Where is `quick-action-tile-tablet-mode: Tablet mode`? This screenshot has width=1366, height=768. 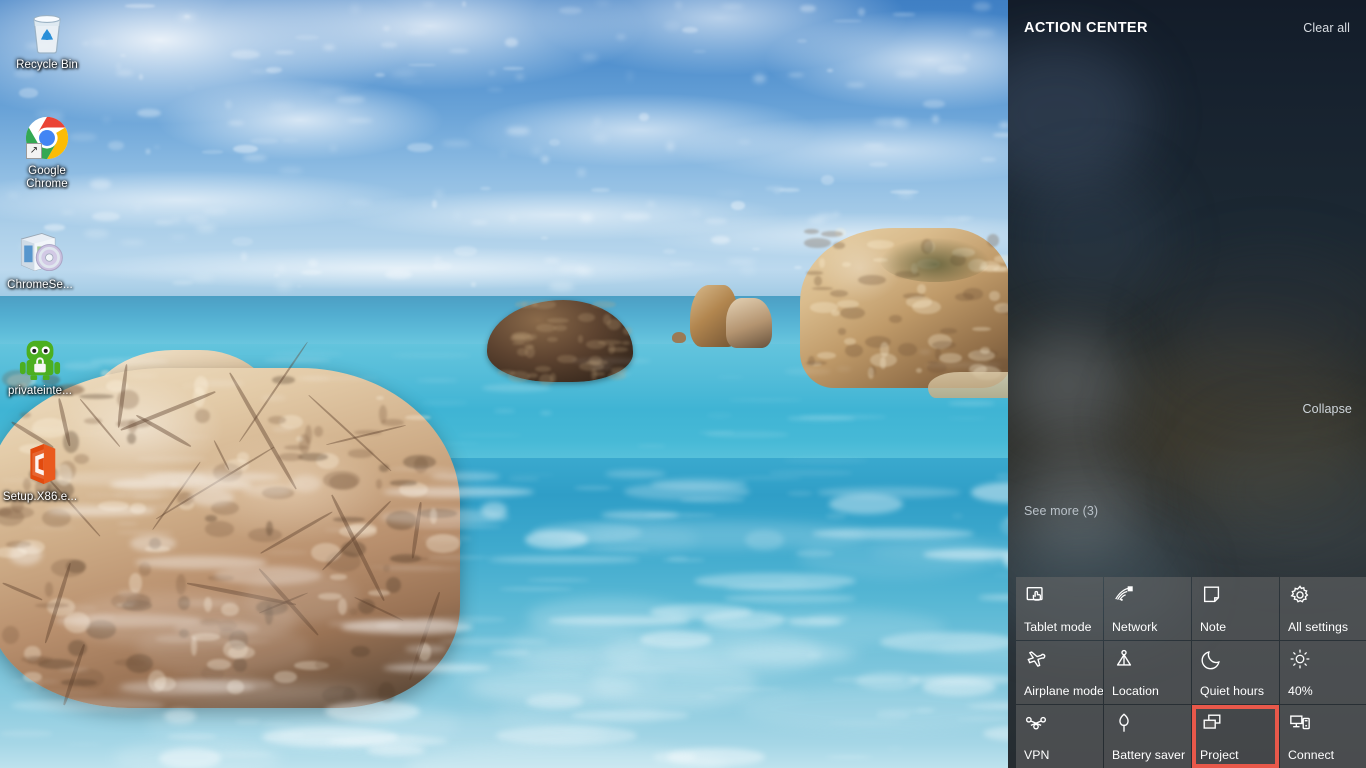
quick-action-tile-tablet-mode: Tablet mode is located at coordinates (1059, 608).